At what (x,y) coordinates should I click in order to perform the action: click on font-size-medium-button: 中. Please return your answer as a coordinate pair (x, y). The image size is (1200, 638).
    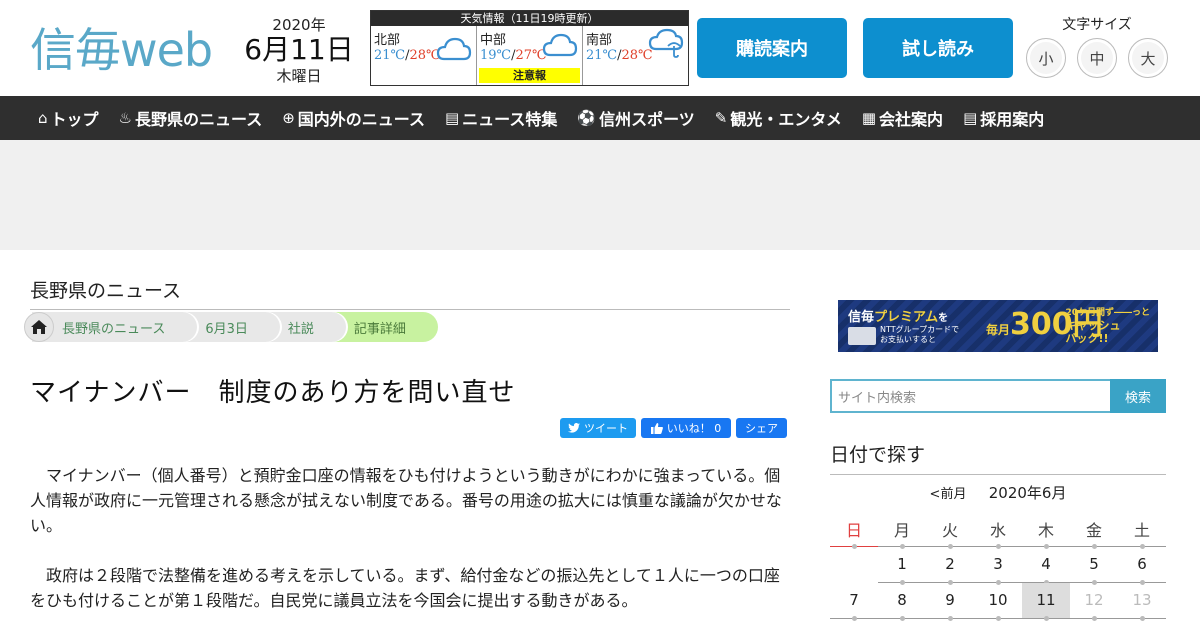
    Looking at the image, I should click on (1097, 58).